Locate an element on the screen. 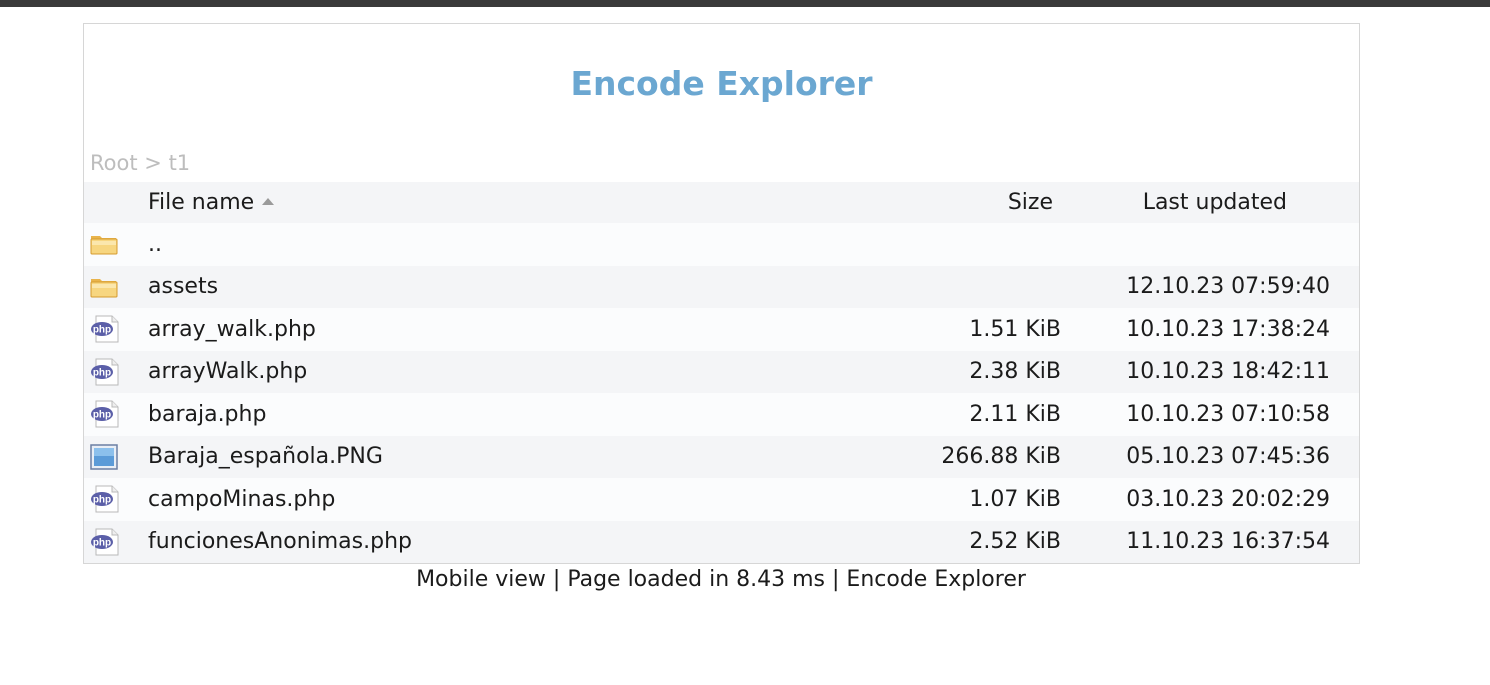 This screenshot has width=1490, height=685. file-updated: 10.10.23 18:42:11 is located at coordinates (1228, 372).